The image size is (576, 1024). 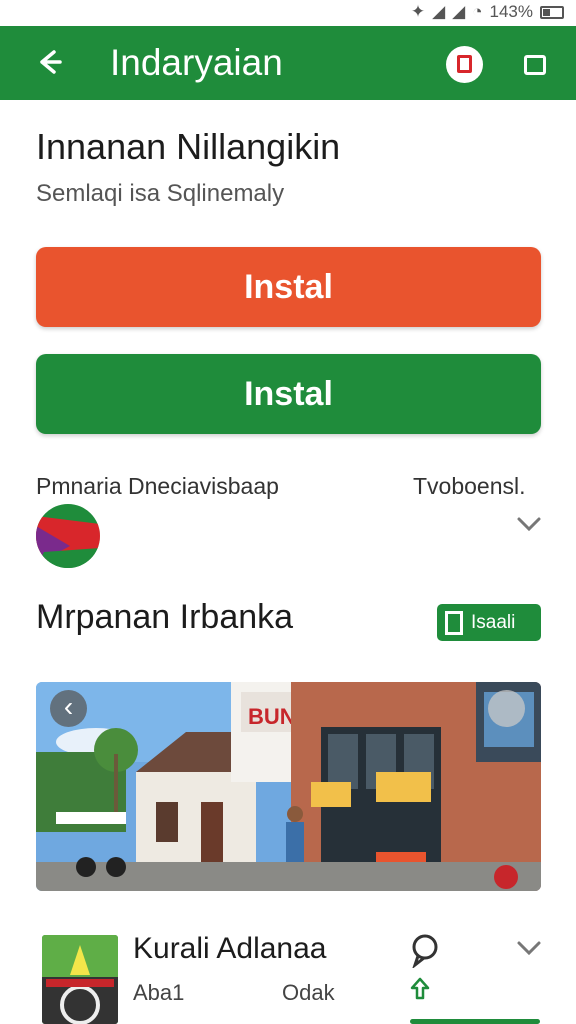 I want to click on chat-bubble-icon, so click(x=425, y=952).